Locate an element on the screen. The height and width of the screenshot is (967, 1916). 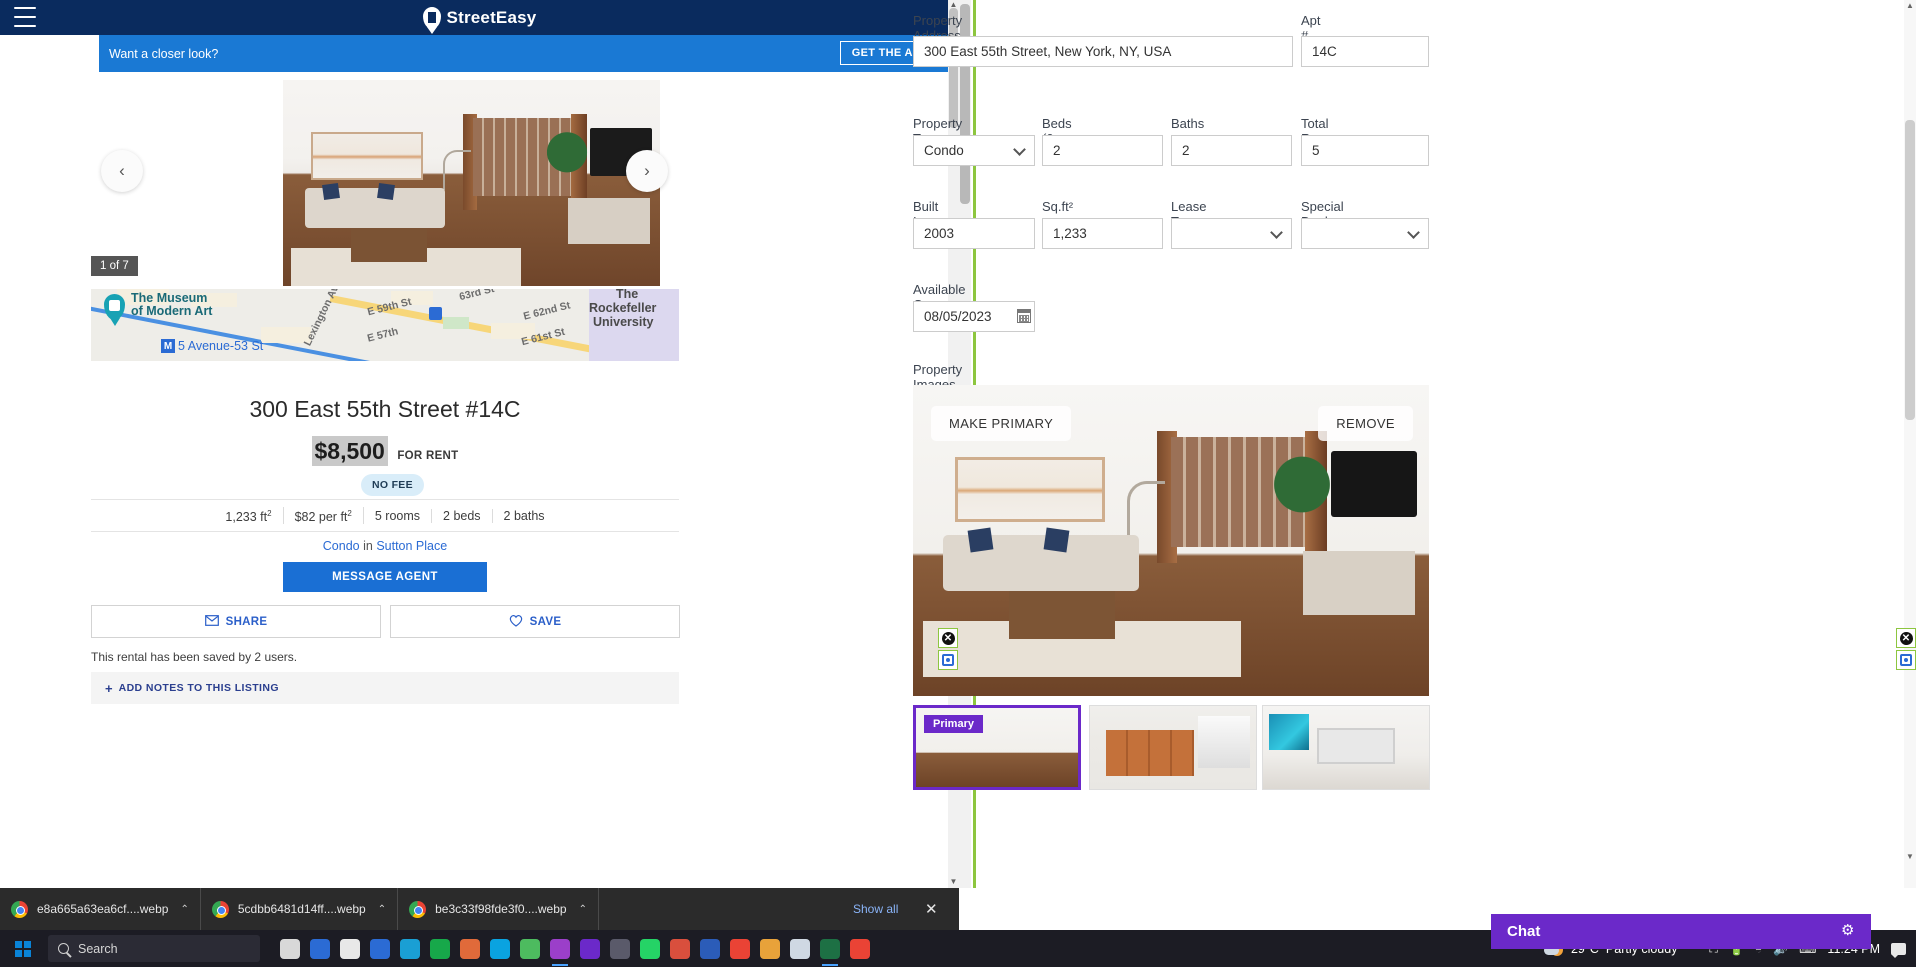
thumbnail-bedroom is located at coordinates (1346, 747).